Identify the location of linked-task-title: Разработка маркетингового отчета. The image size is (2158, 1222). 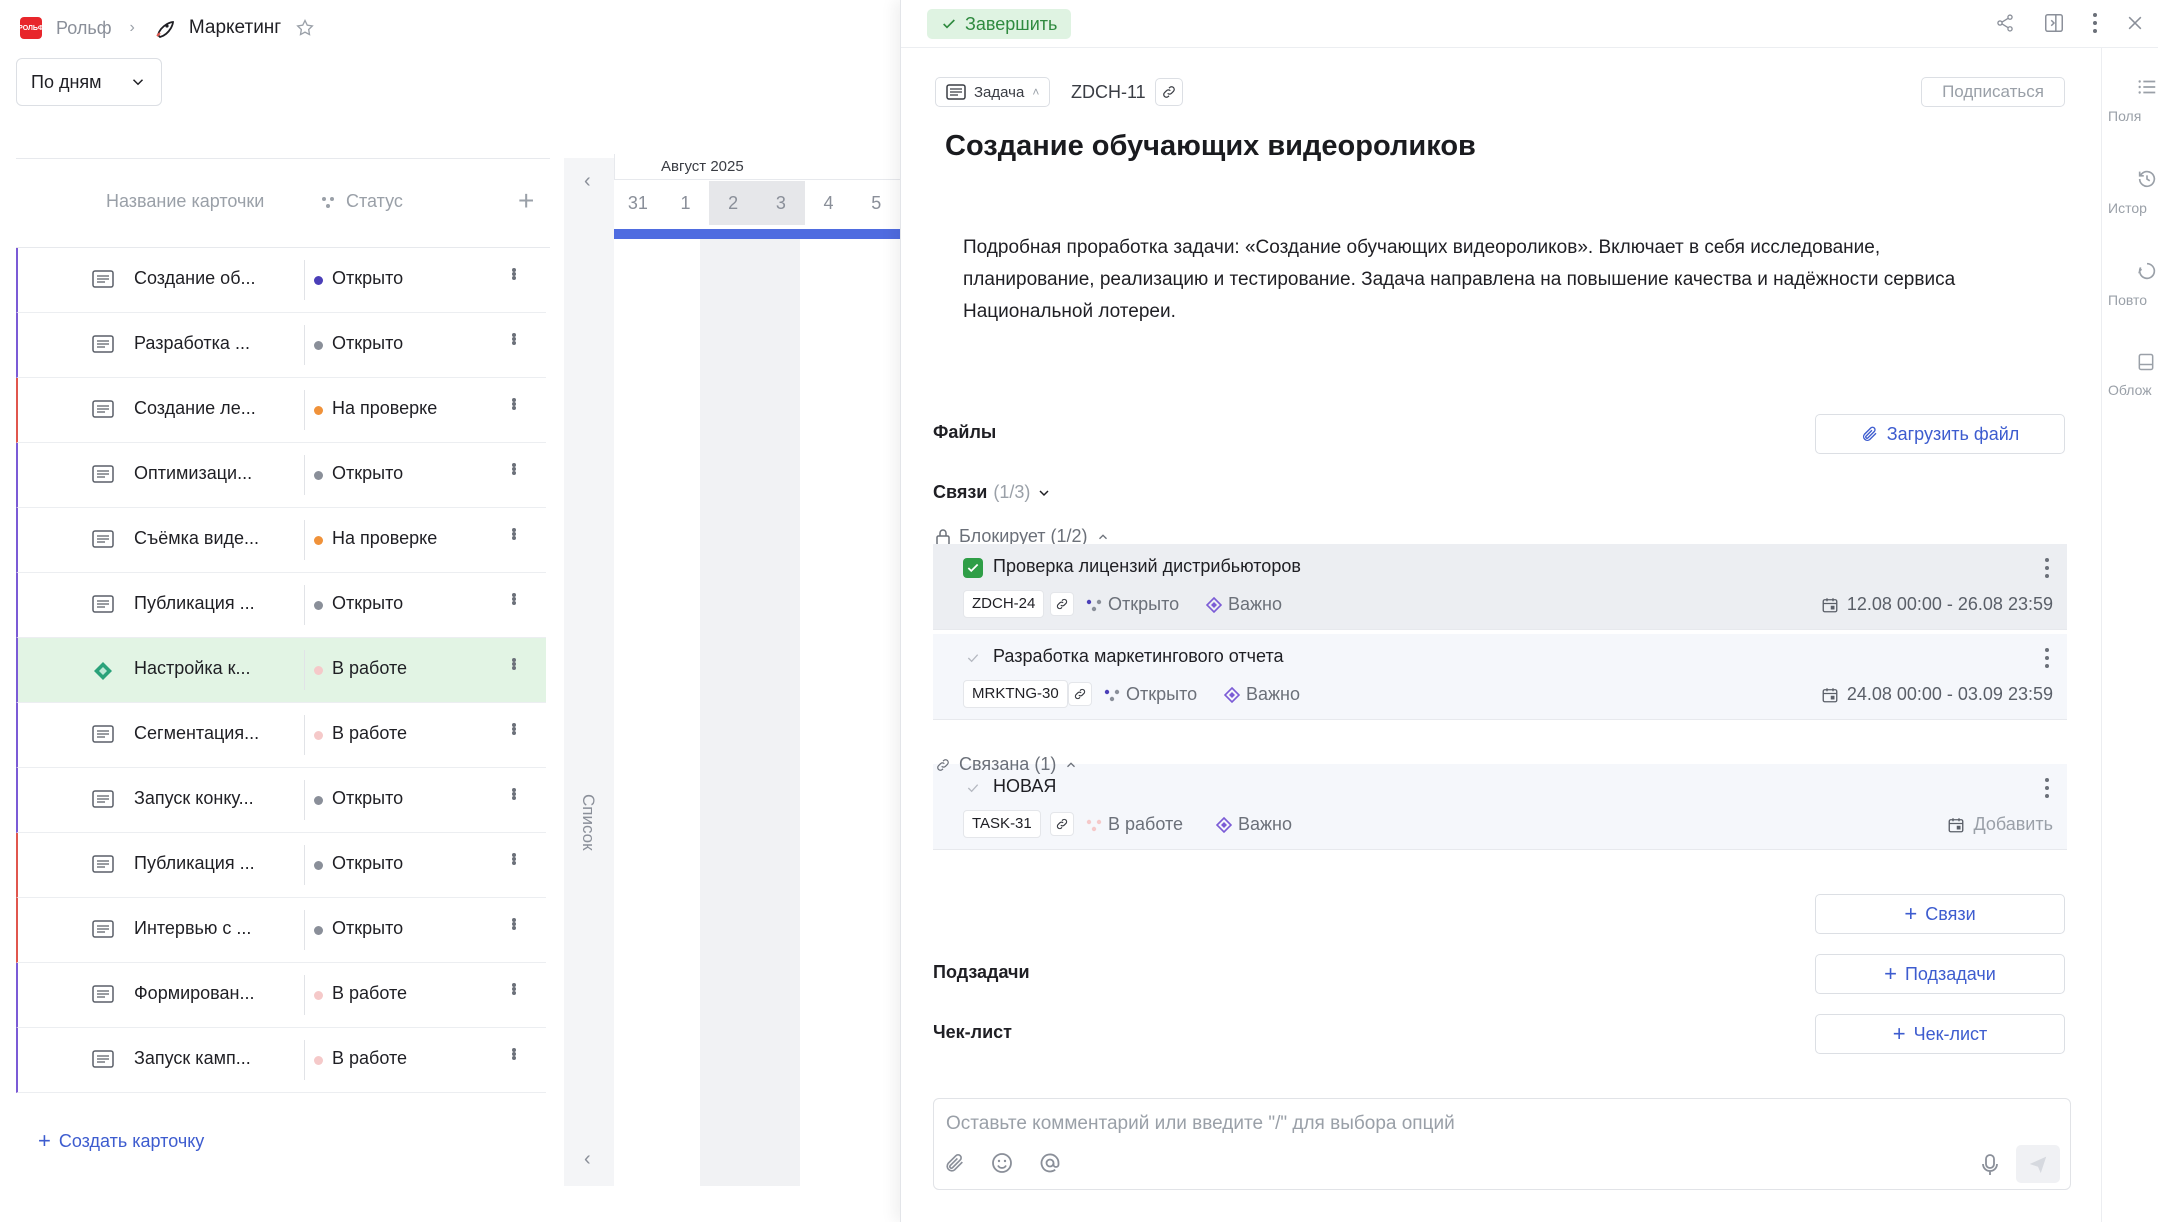
(1138, 656).